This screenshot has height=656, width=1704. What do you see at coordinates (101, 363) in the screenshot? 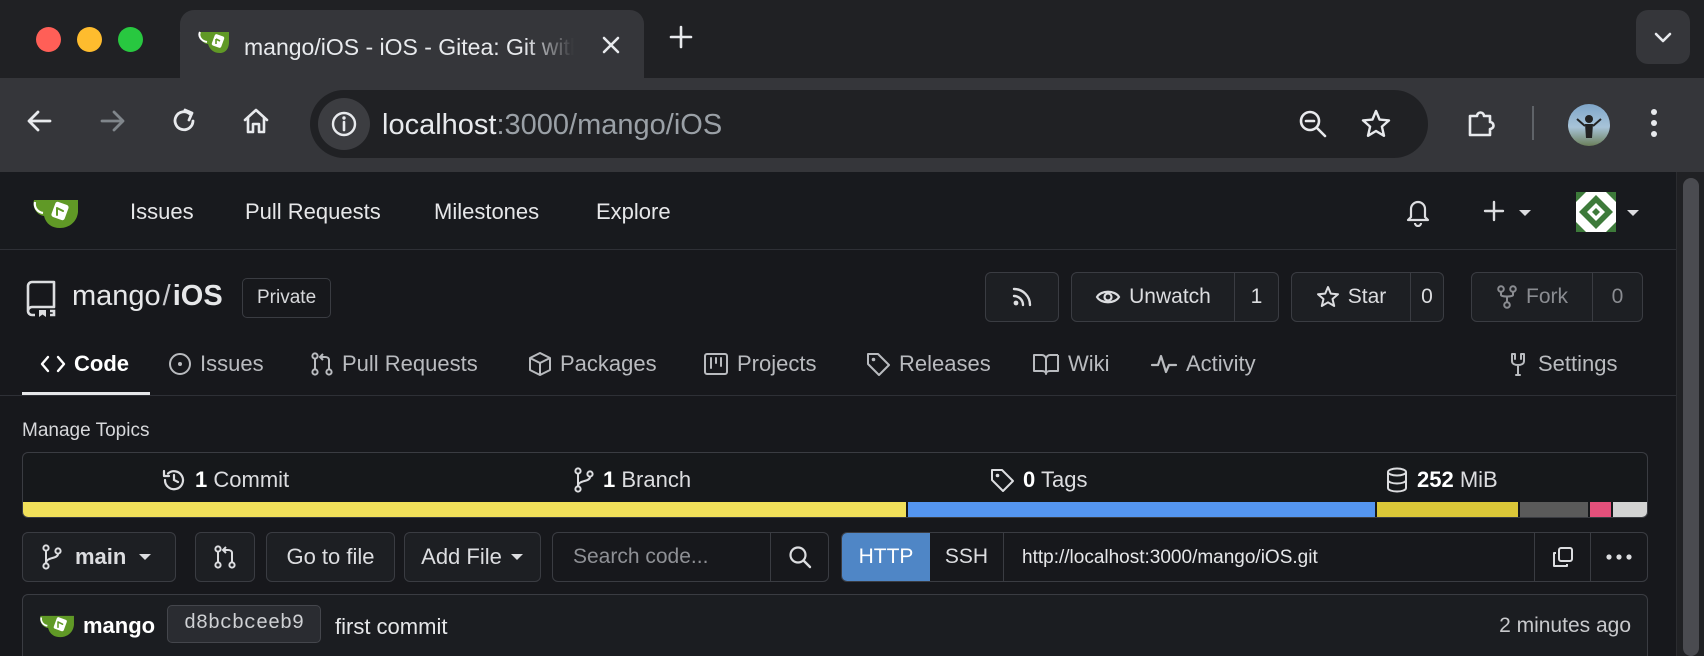
I see `tab-code-label: Code` at bounding box center [101, 363].